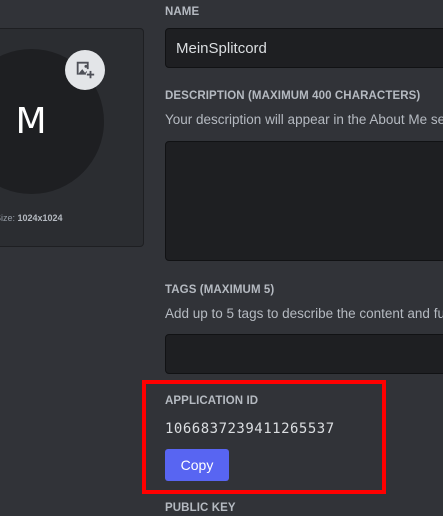 Image resolution: width=443 pixels, height=516 pixels. I want to click on copy-application-id-button: Copy, so click(197, 465).